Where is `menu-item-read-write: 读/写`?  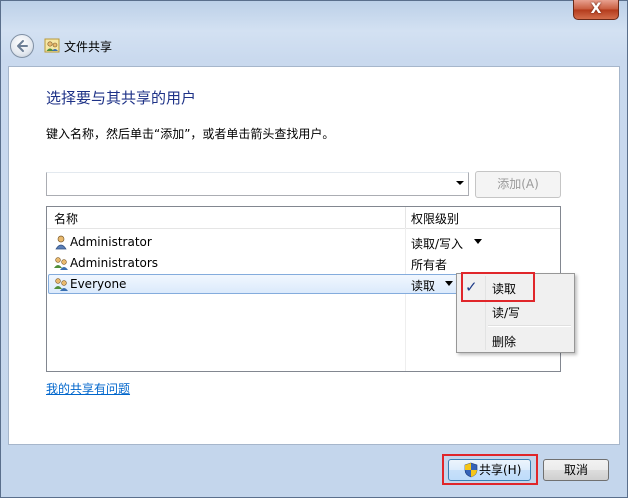
menu-item-read-write: 读/写 is located at coordinates (515, 311).